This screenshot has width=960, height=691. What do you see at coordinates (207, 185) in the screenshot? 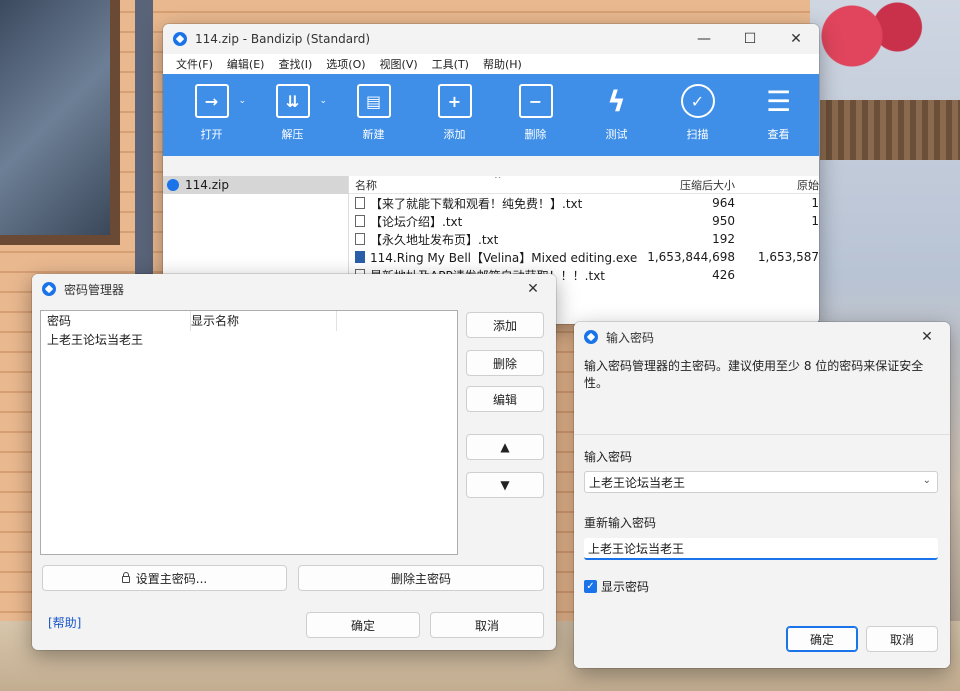
I see `tree-item-label: 114.zip` at bounding box center [207, 185].